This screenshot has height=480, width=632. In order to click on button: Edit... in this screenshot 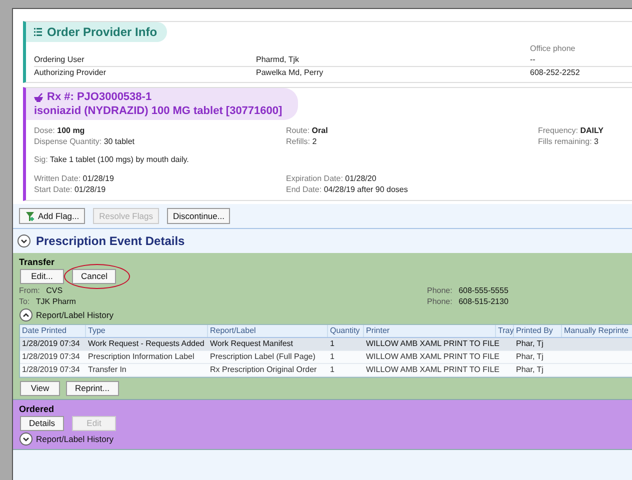, I will do `click(42, 276)`.